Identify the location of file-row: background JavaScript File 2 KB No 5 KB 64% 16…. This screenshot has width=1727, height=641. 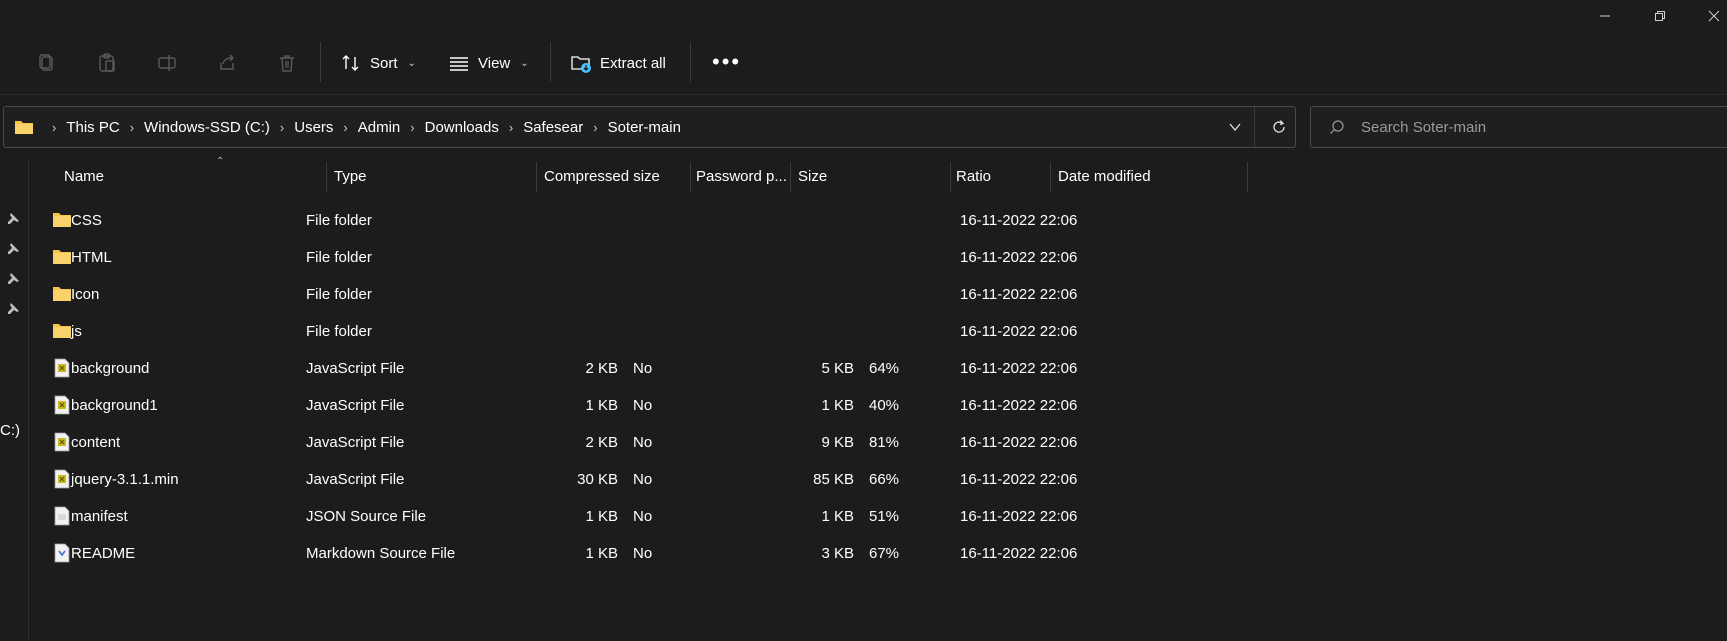
(877, 368).